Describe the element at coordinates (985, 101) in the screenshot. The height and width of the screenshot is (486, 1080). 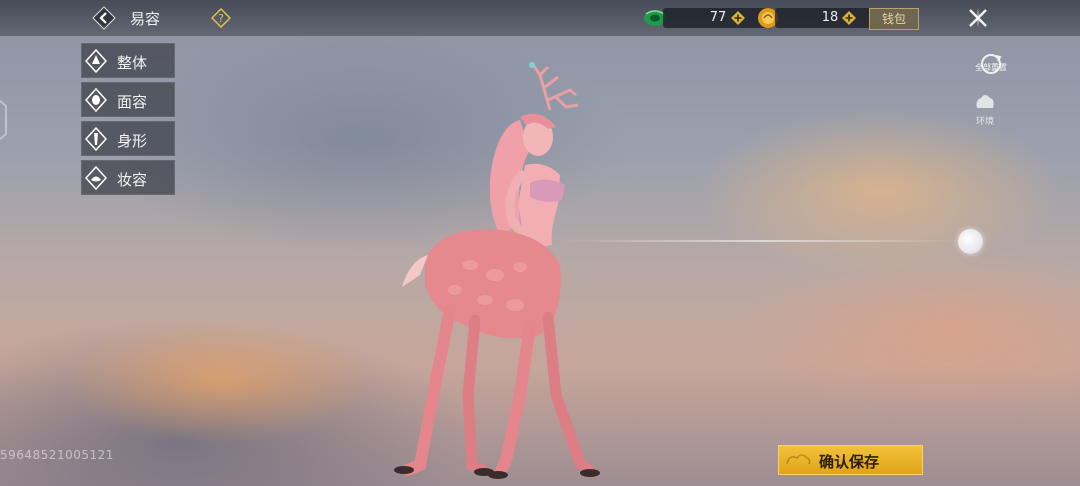
I see `environment-icon` at that location.